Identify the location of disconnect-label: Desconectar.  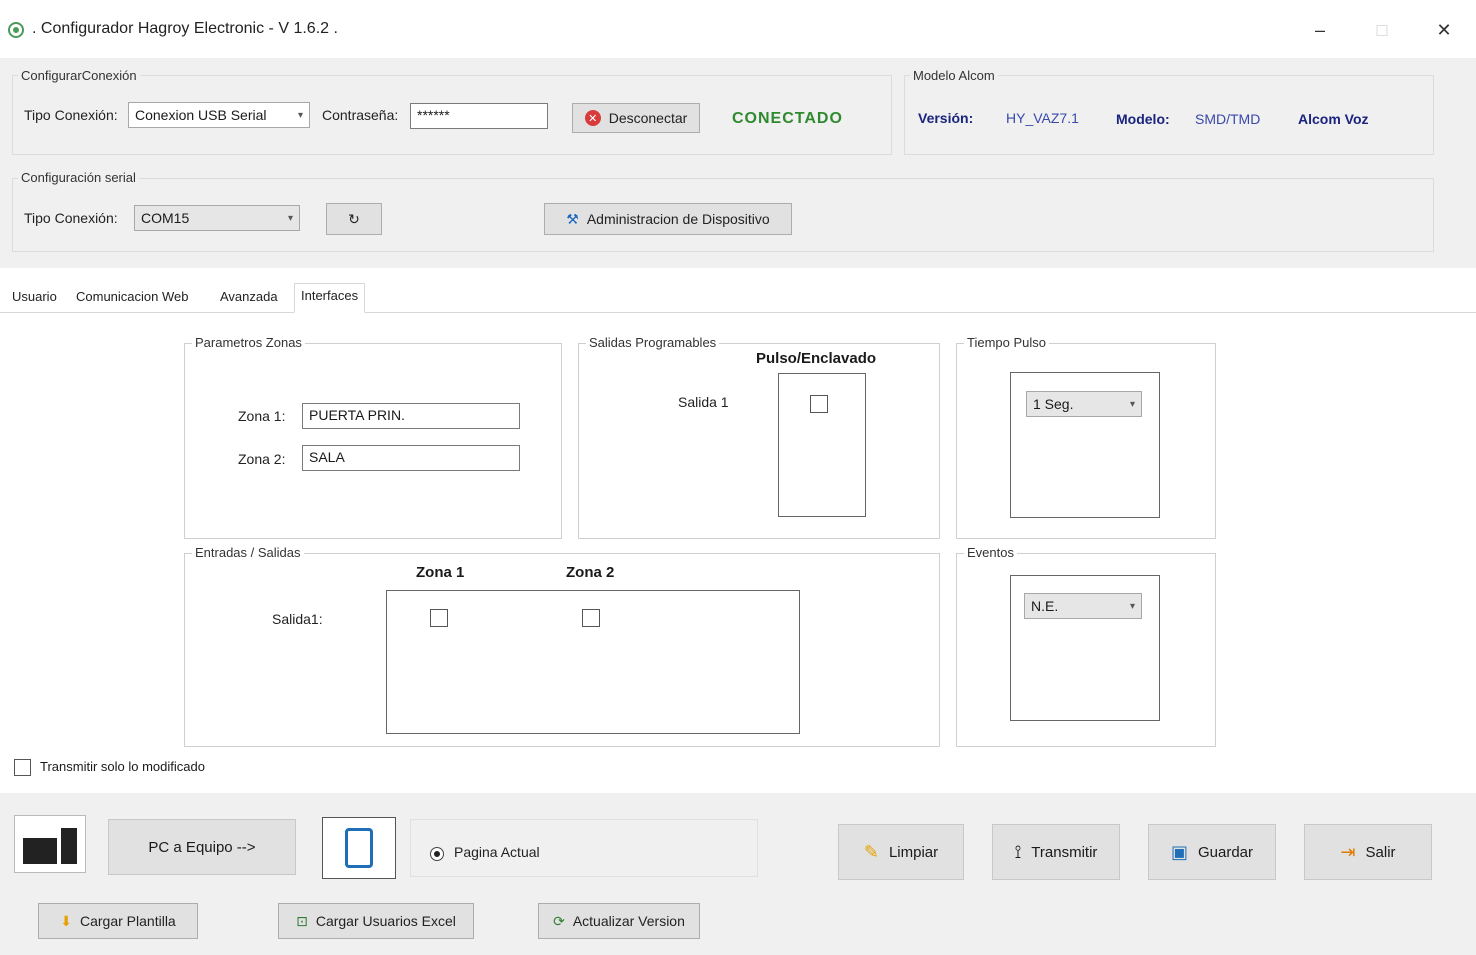
(648, 118).